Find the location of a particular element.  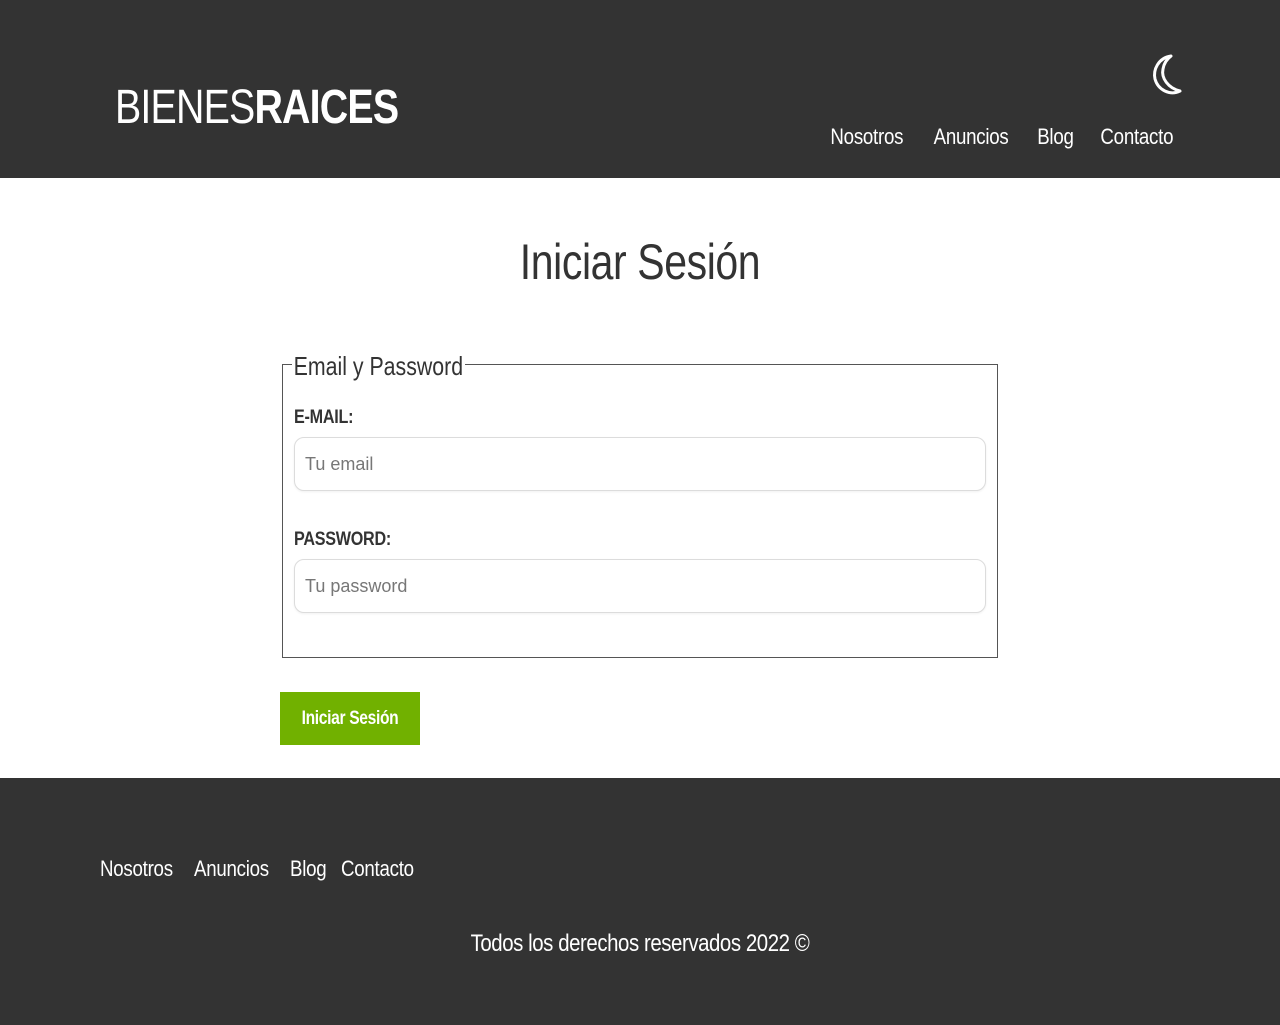

nav-link-blog: Blog is located at coordinates (1055, 137).